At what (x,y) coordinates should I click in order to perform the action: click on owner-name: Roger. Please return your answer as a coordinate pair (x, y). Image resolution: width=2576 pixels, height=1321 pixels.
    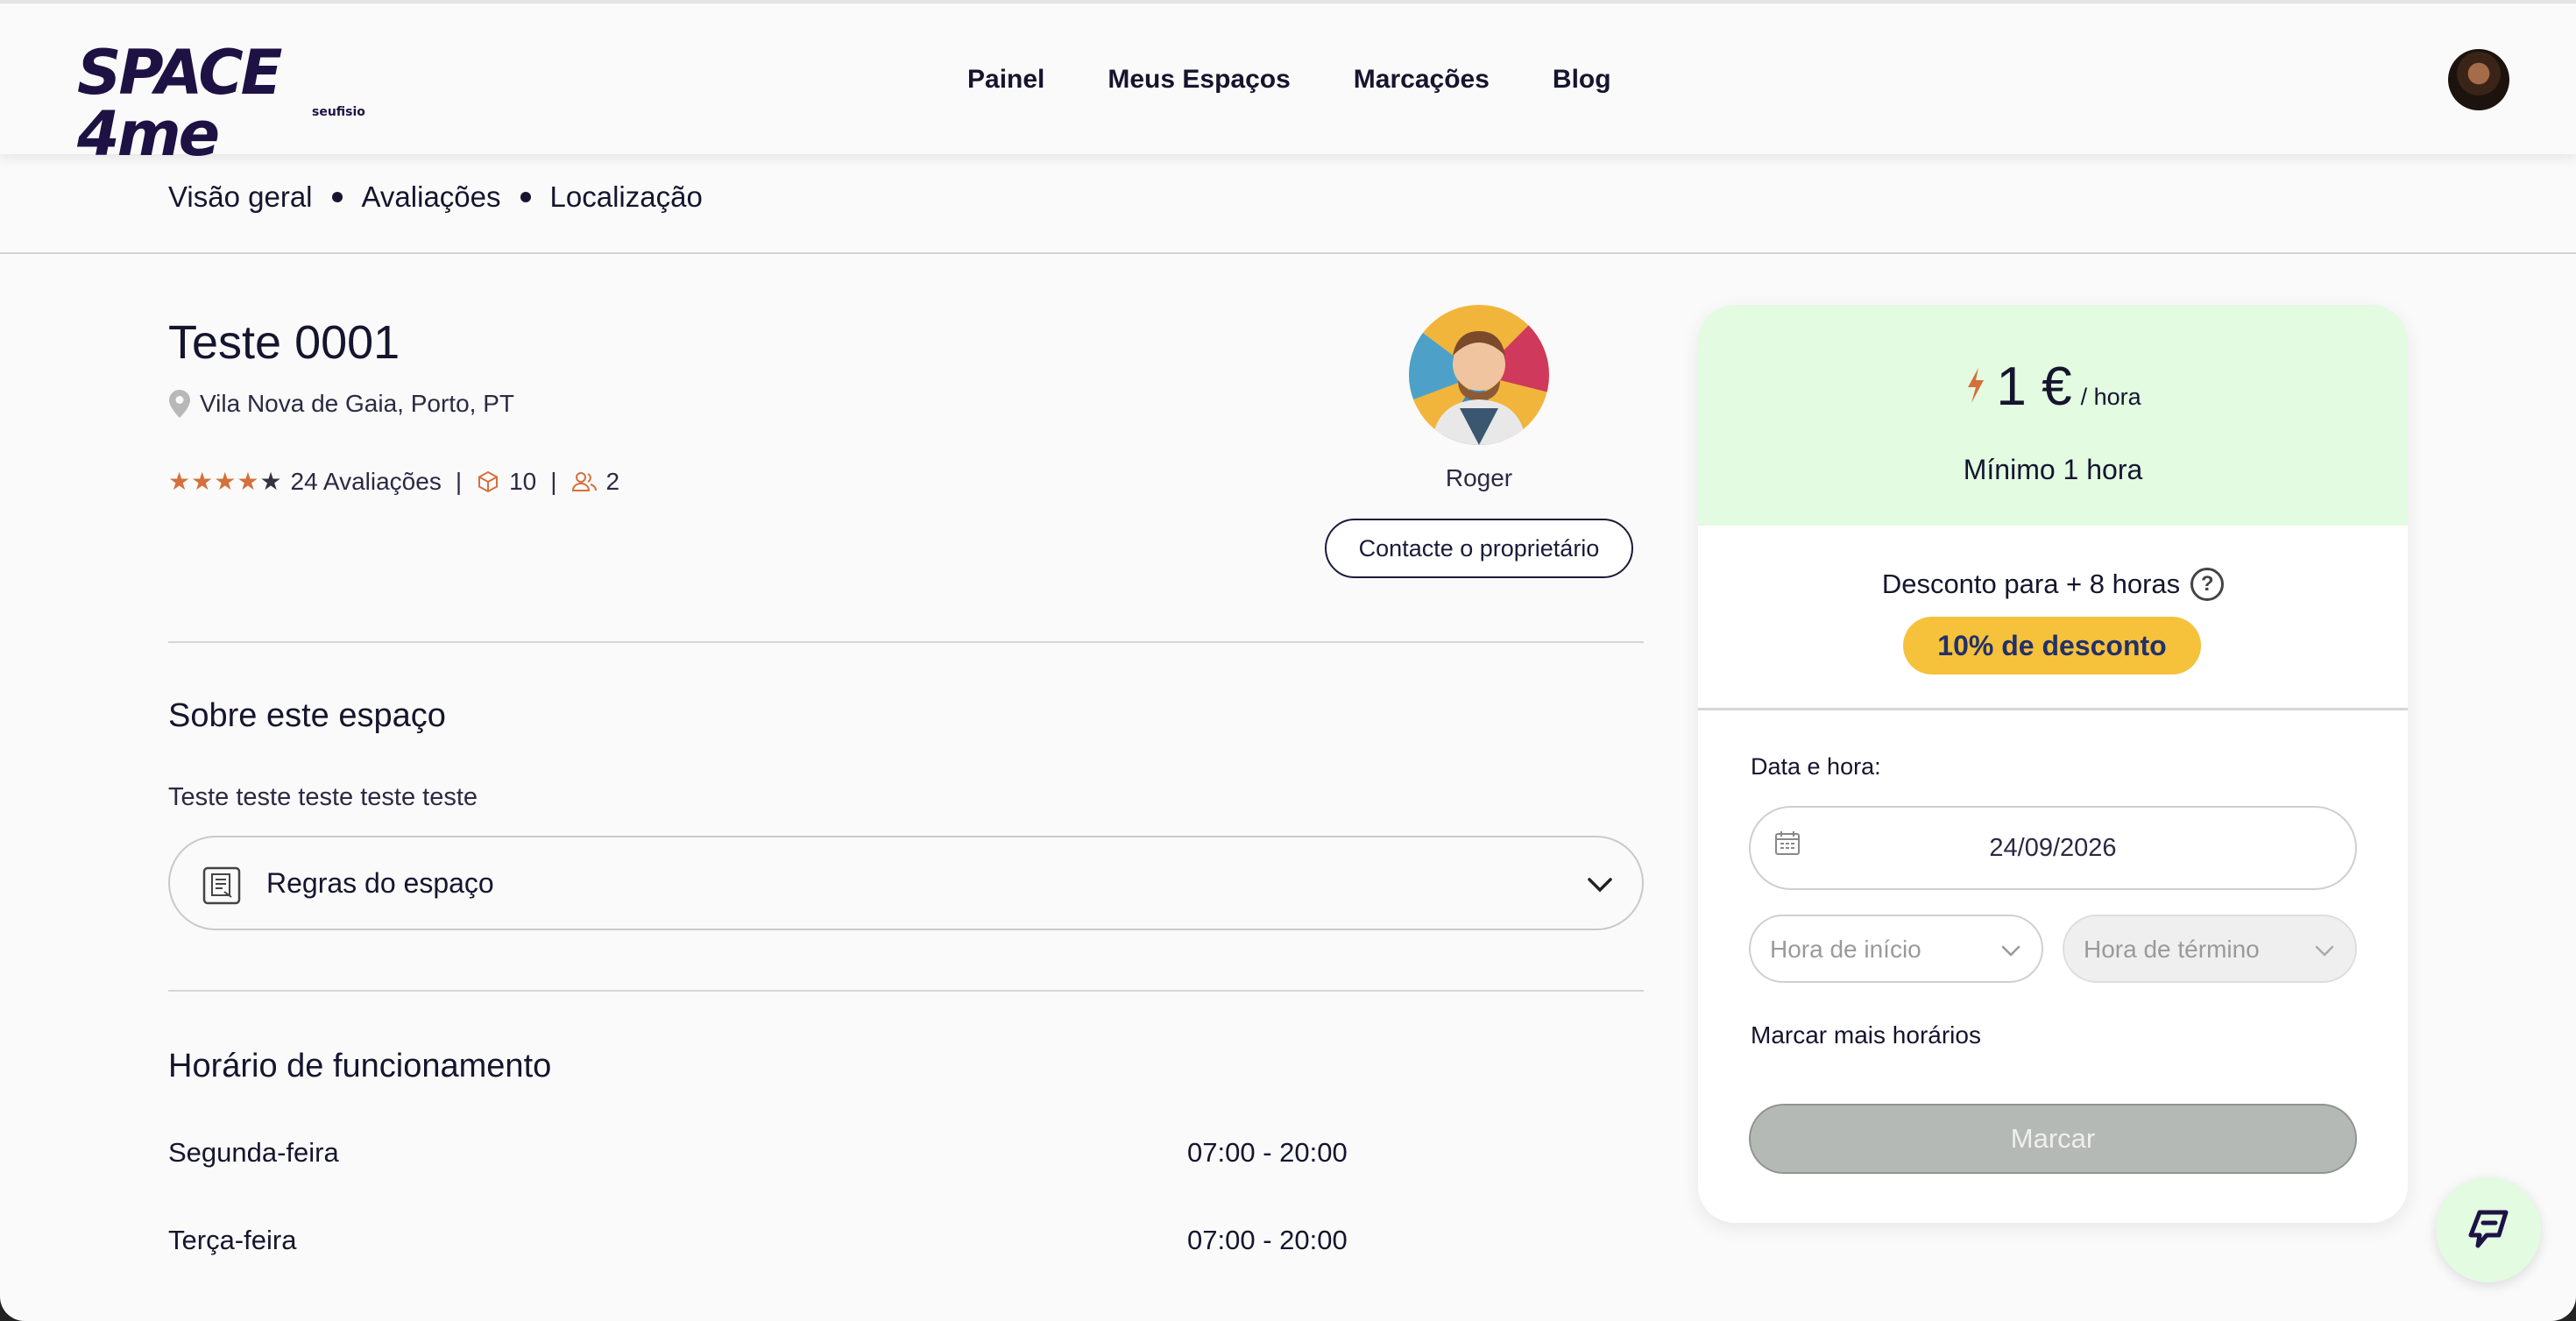
    Looking at the image, I should click on (1479, 477).